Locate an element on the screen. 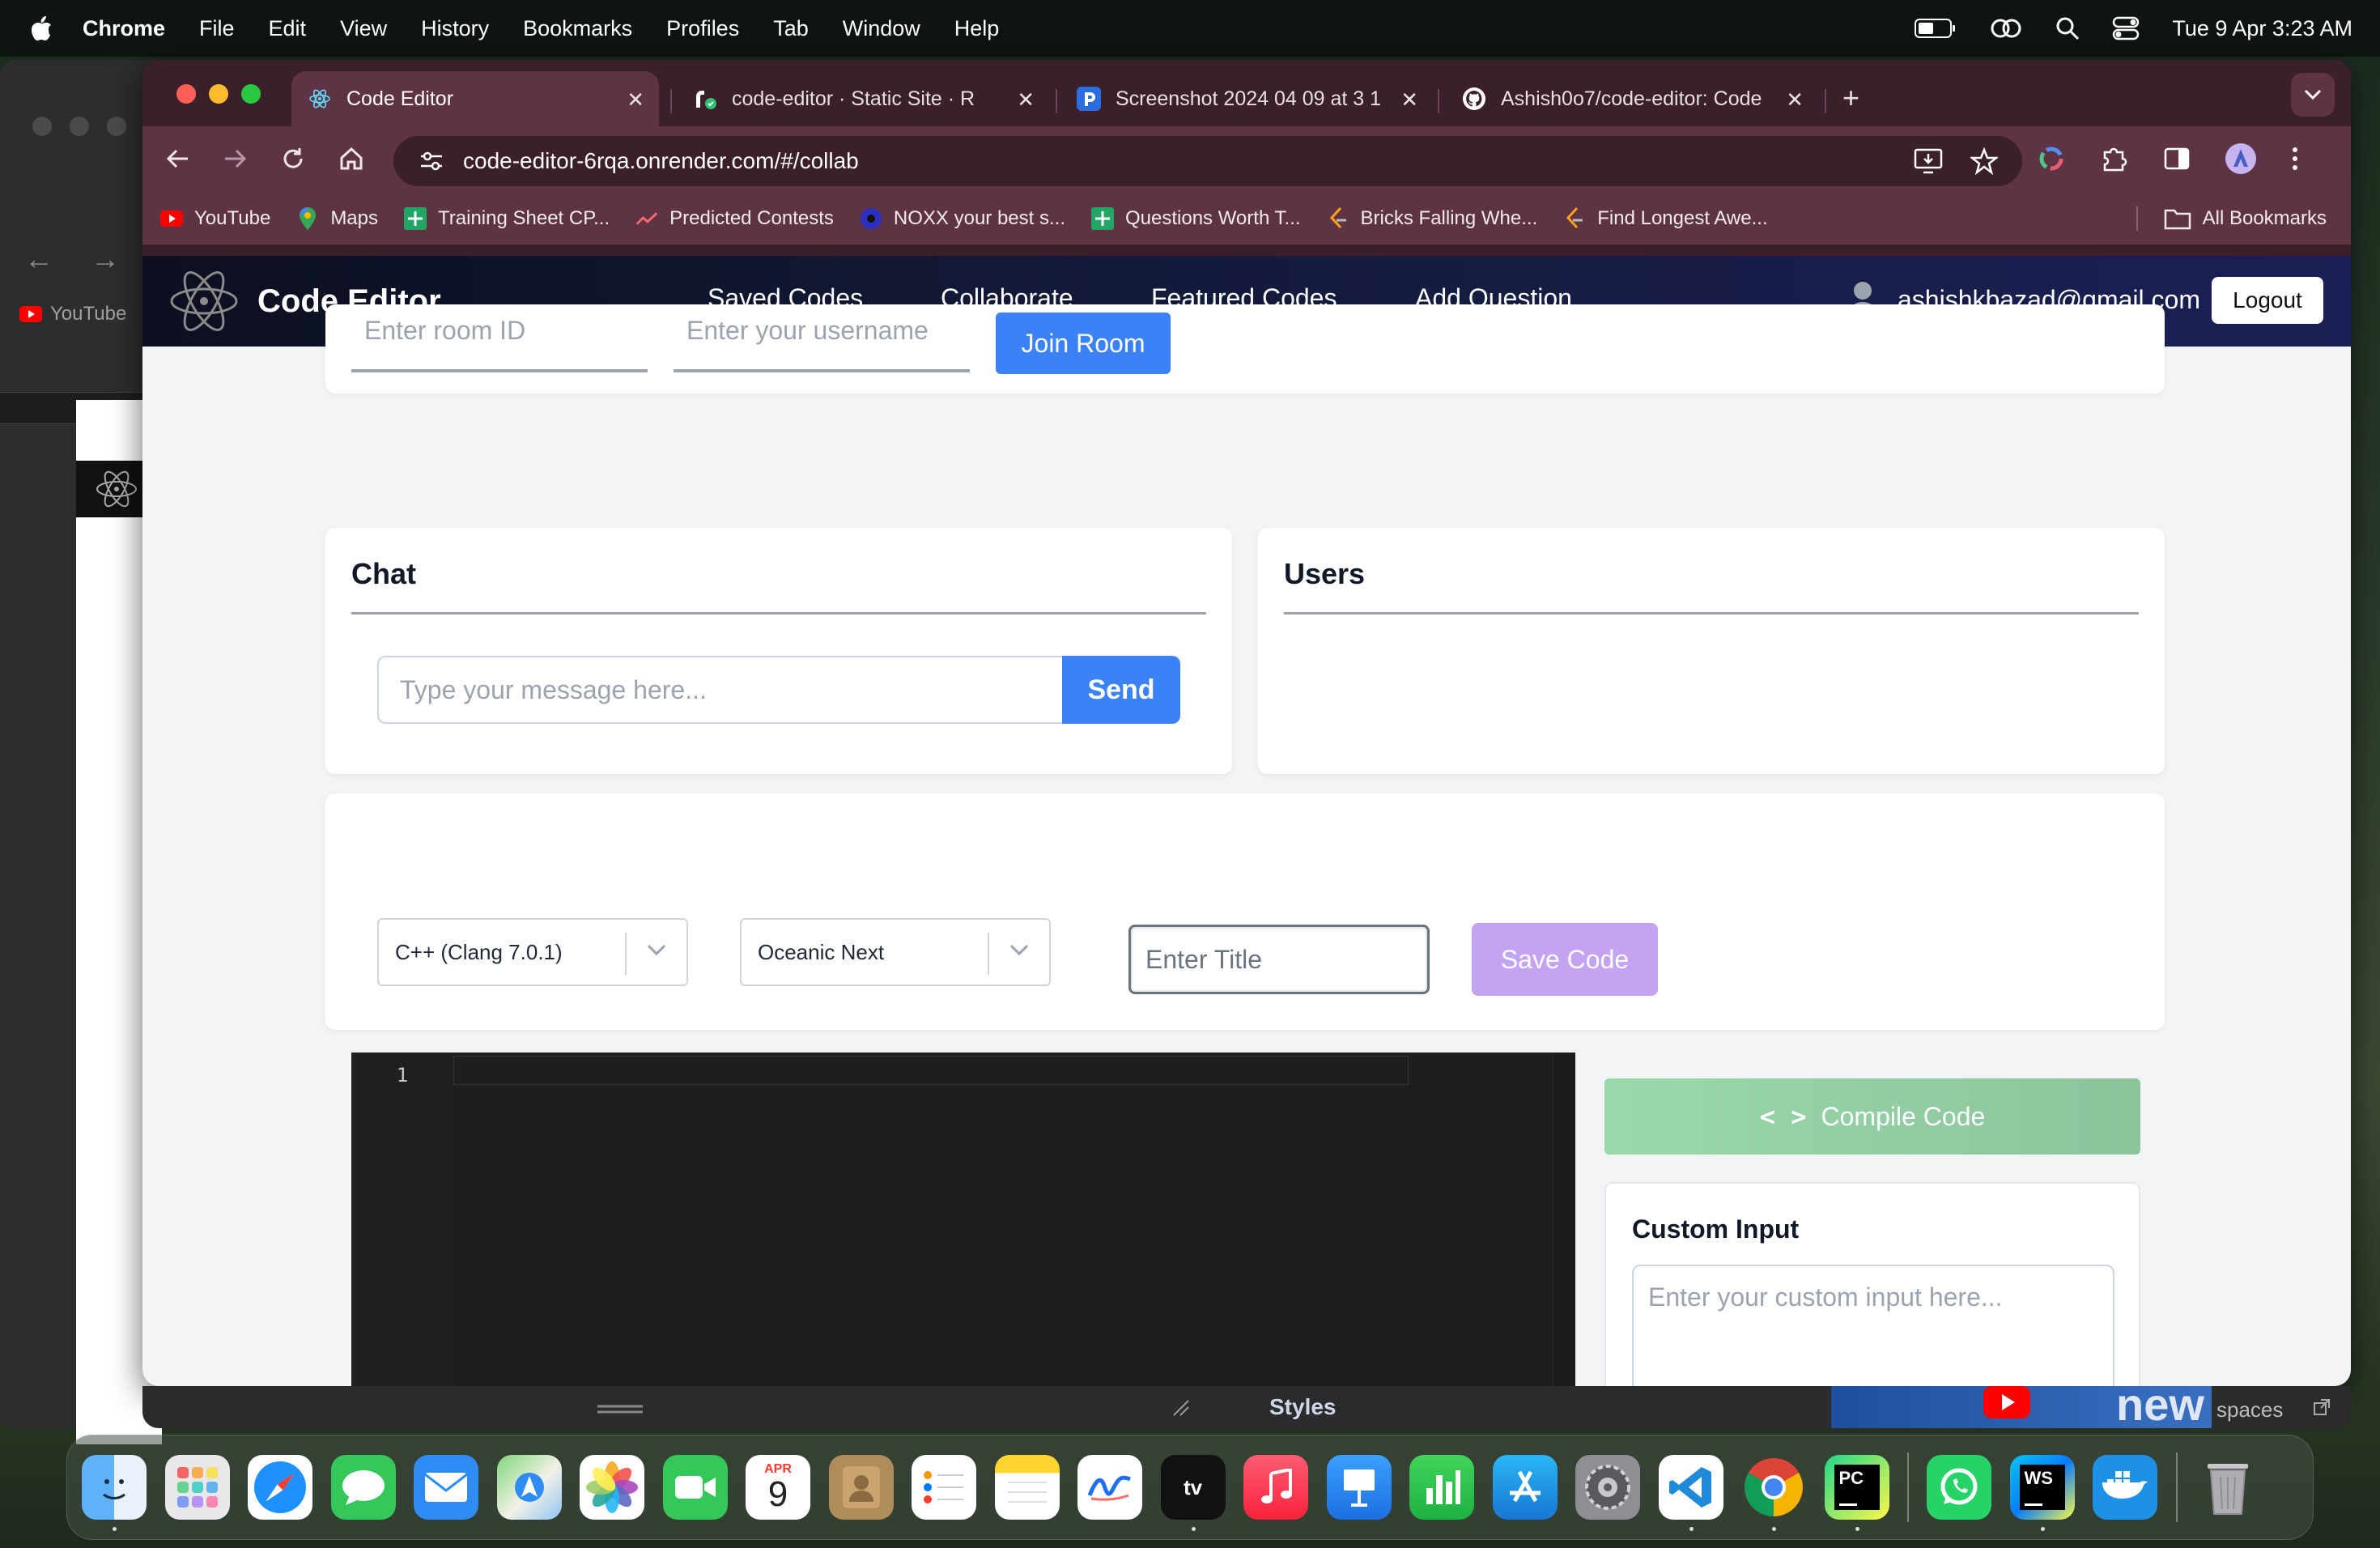 The height and width of the screenshot is (1548, 2380). mail-icon is located at coordinates (446, 1488).